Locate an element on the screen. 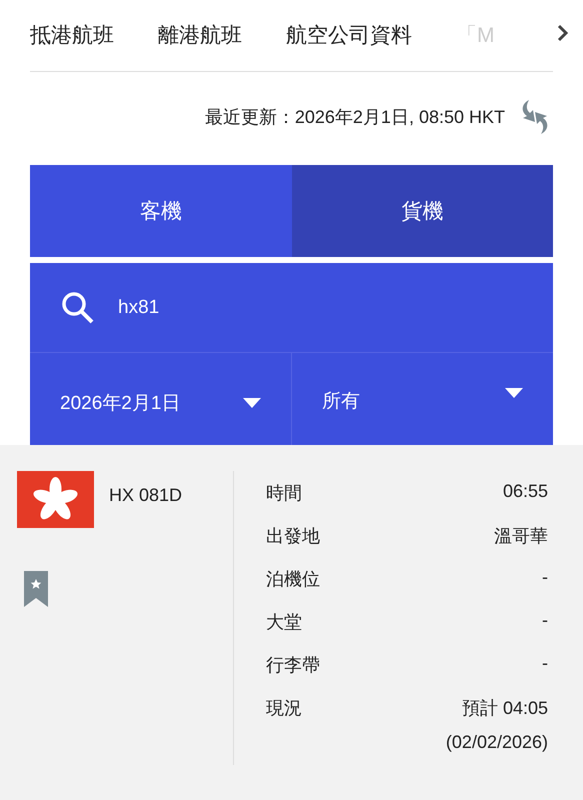  last-updated-text: 最近更新：2026年2月1日, 08:50 HKT is located at coordinates (354, 117).